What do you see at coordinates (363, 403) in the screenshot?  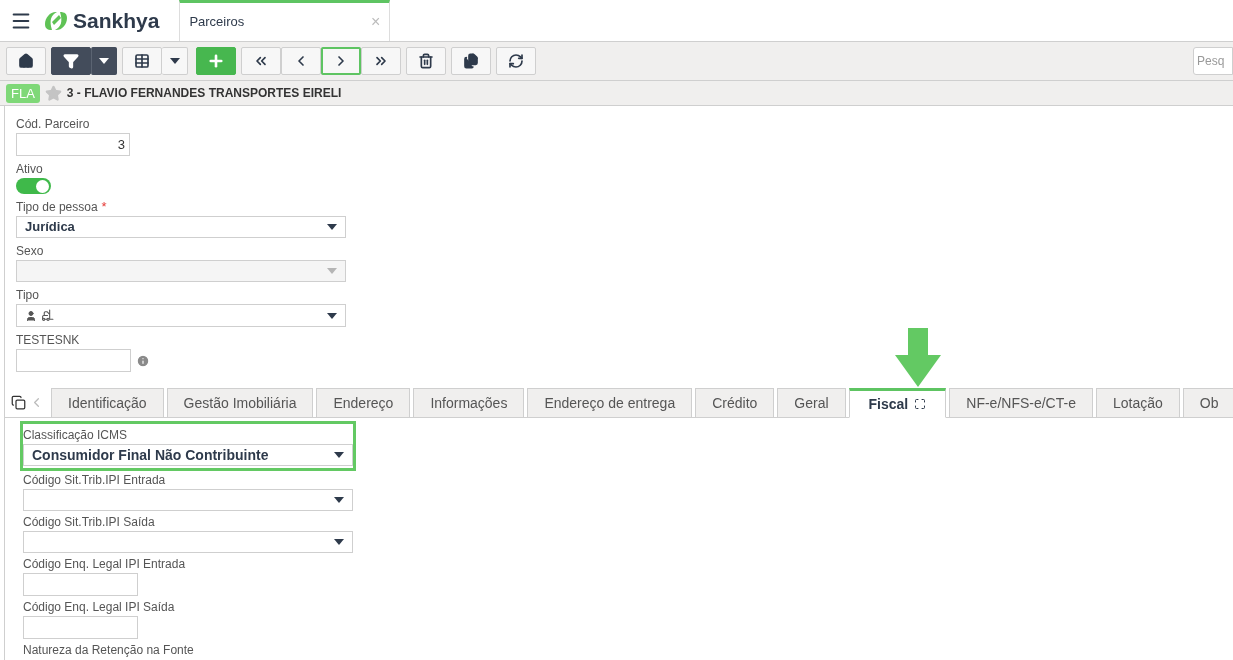 I see `tab: Endereço` at bounding box center [363, 403].